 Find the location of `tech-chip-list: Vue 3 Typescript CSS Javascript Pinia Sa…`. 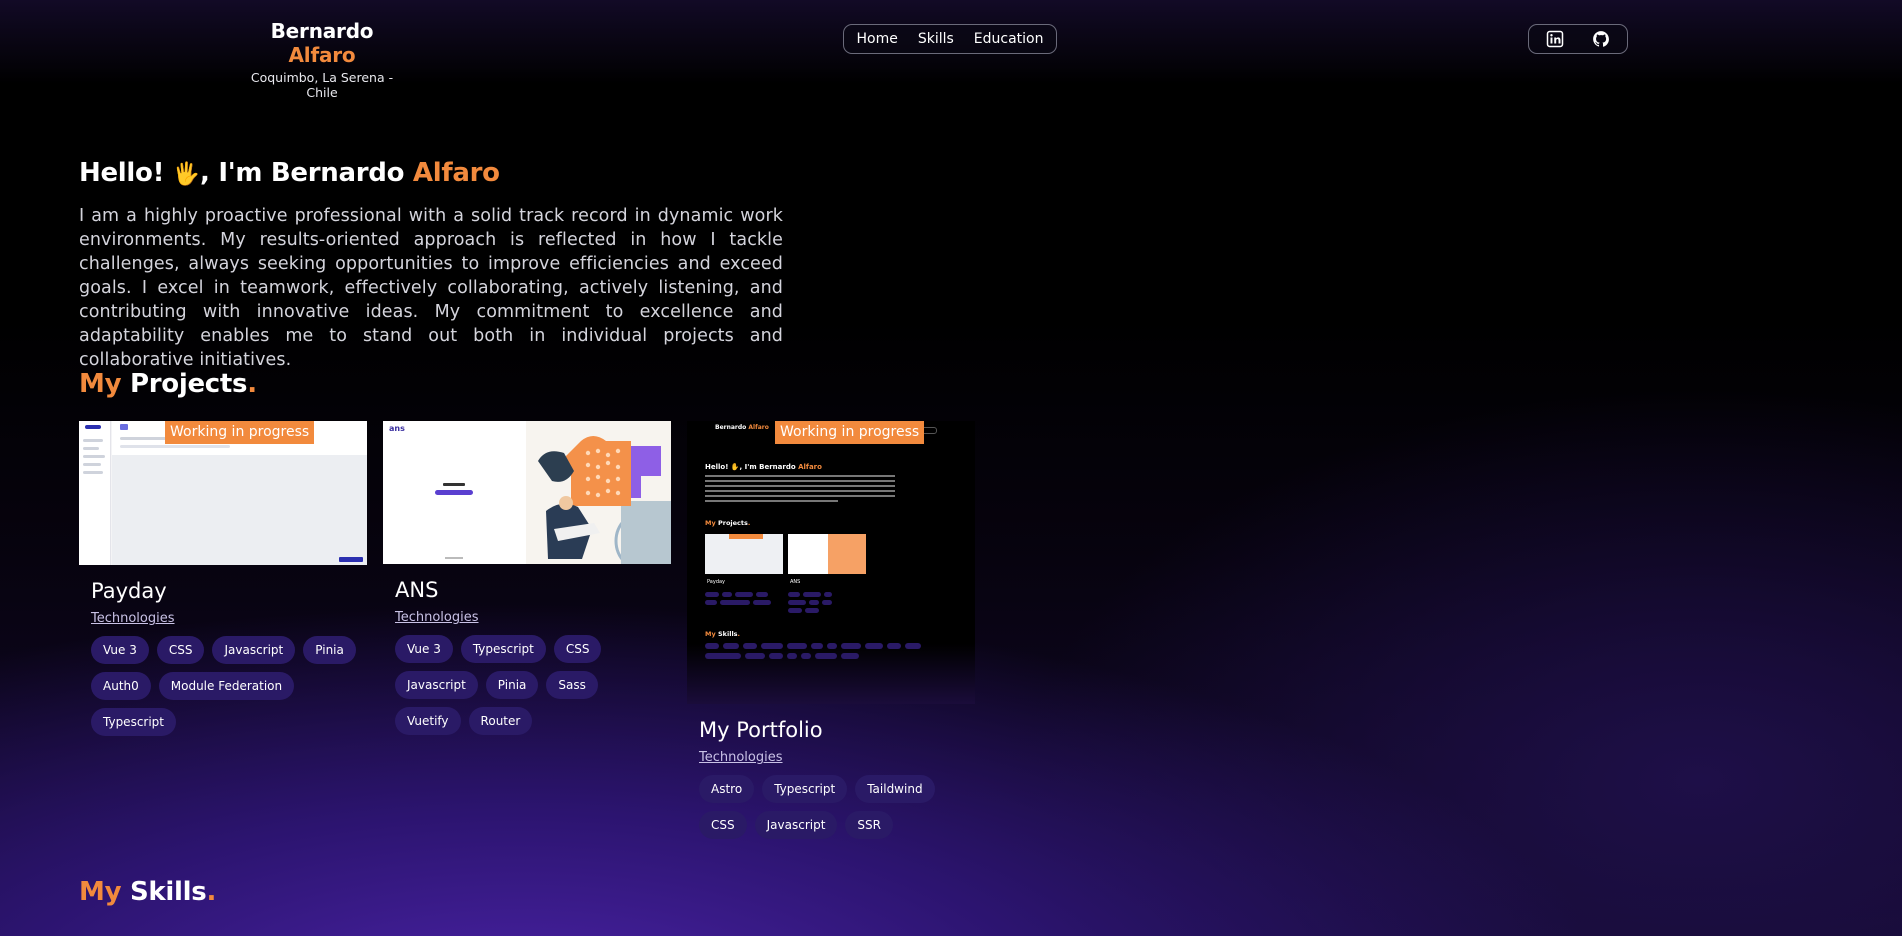

tech-chip-list: Vue 3 Typescript CSS Javascript Pinia Sa… is located at coordinates (533, 685).